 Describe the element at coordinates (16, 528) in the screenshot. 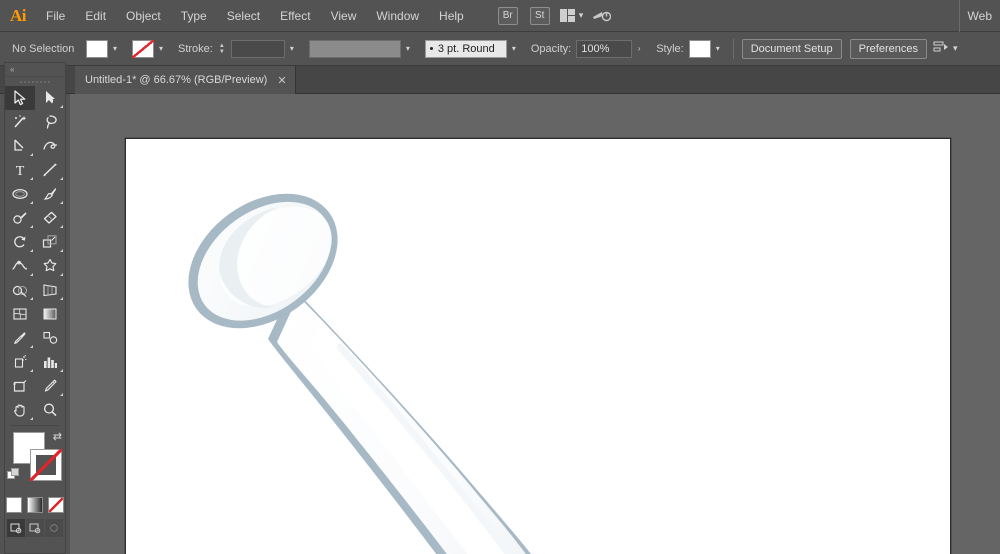

I see `normal-screen-mode-button` at that location.